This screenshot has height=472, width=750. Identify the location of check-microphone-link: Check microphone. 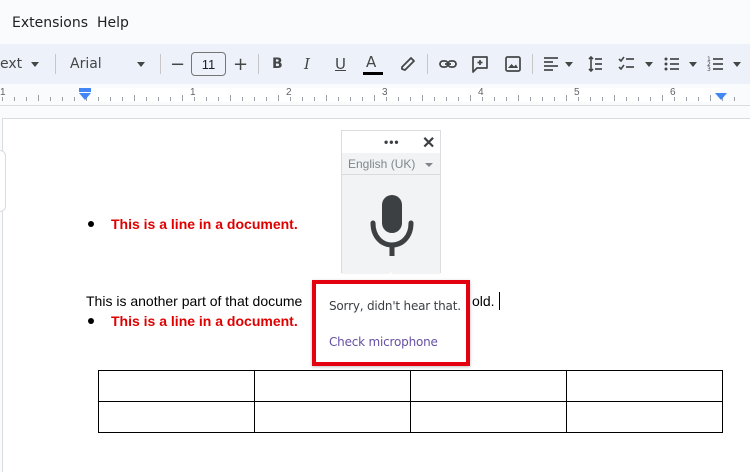
(383, 342).